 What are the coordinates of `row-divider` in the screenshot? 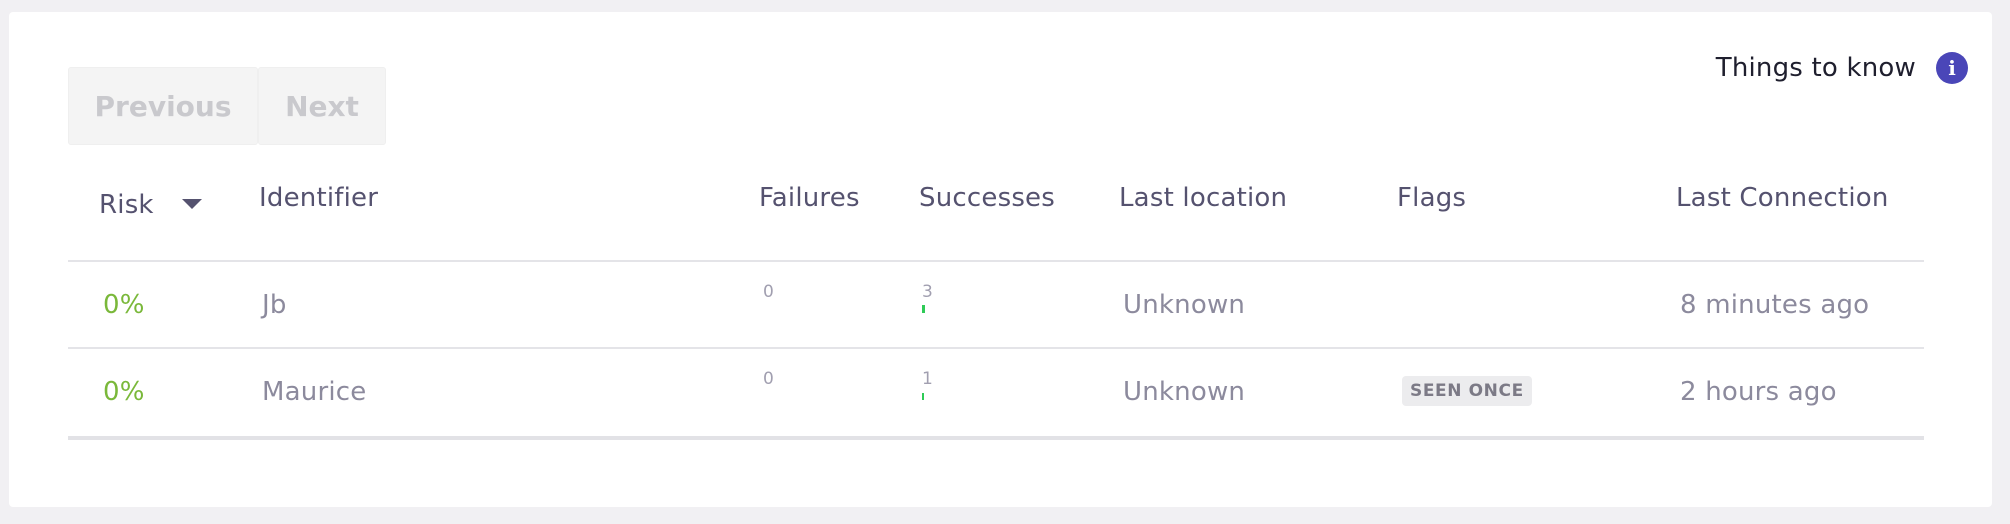 It's located at (996, 348).